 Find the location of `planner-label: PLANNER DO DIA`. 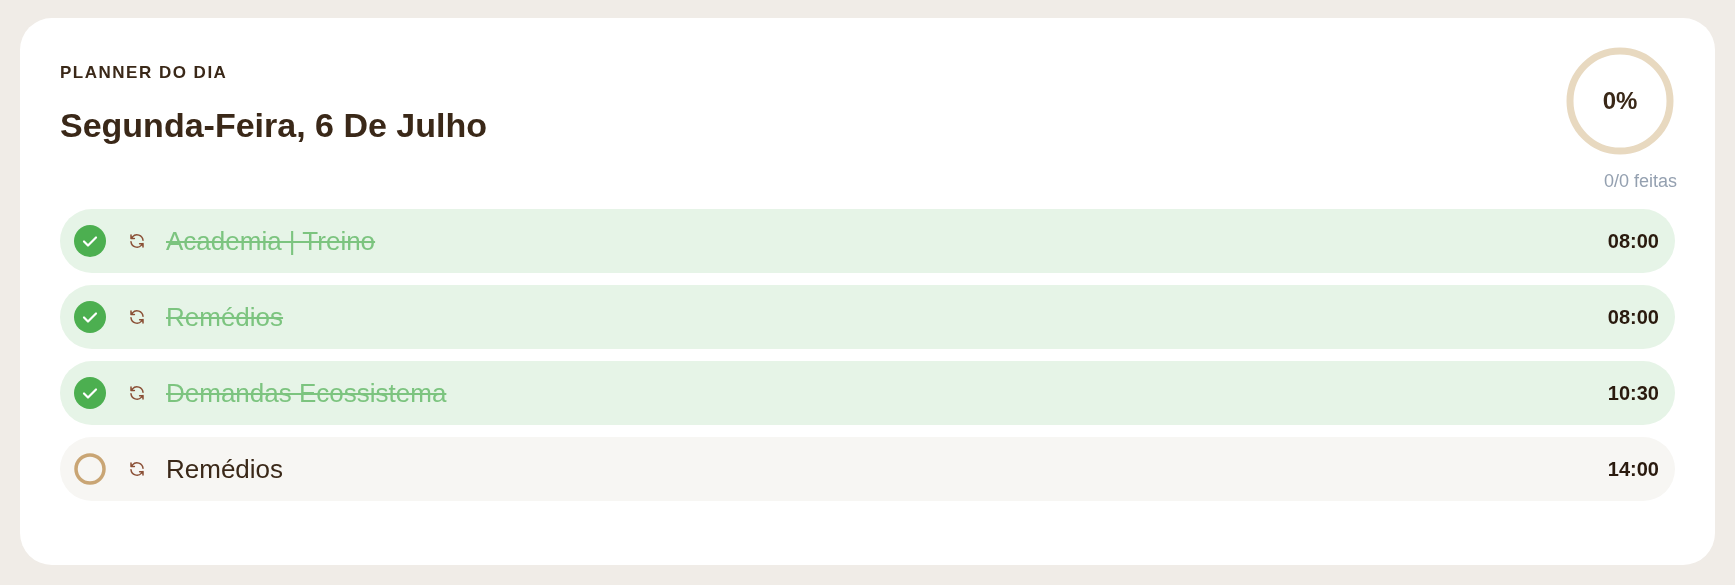

planner-label: PLANNER DO DIA is located at coordinates (144, 73).